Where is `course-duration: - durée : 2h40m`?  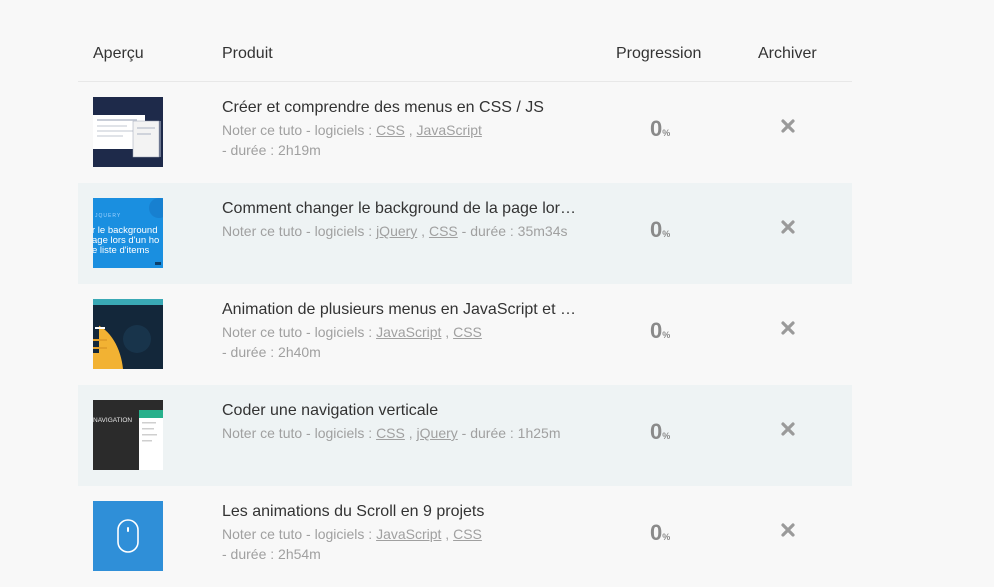
course-duration: - durée : 2h40m is located at coordinates (271, 352).